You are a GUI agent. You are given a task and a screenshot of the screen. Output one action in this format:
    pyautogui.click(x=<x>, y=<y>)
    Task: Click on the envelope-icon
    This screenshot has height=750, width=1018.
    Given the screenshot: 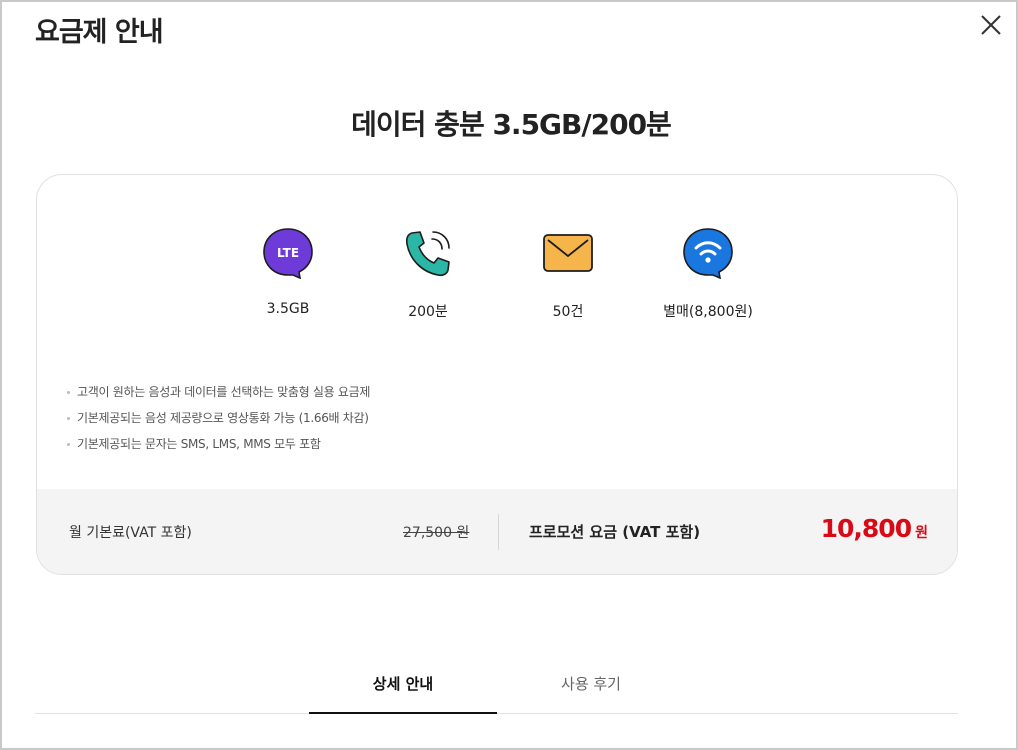 What is the action you would take?
    pyautogui.click(x=568, y=253)
    